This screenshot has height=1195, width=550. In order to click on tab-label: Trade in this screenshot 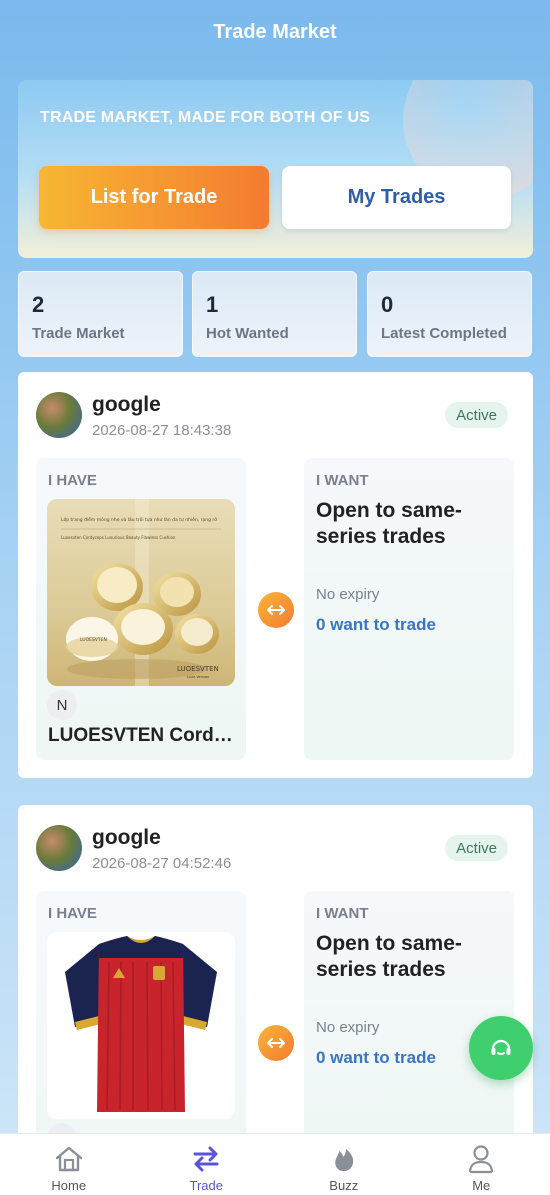, I will do `click(206, 1185)`.